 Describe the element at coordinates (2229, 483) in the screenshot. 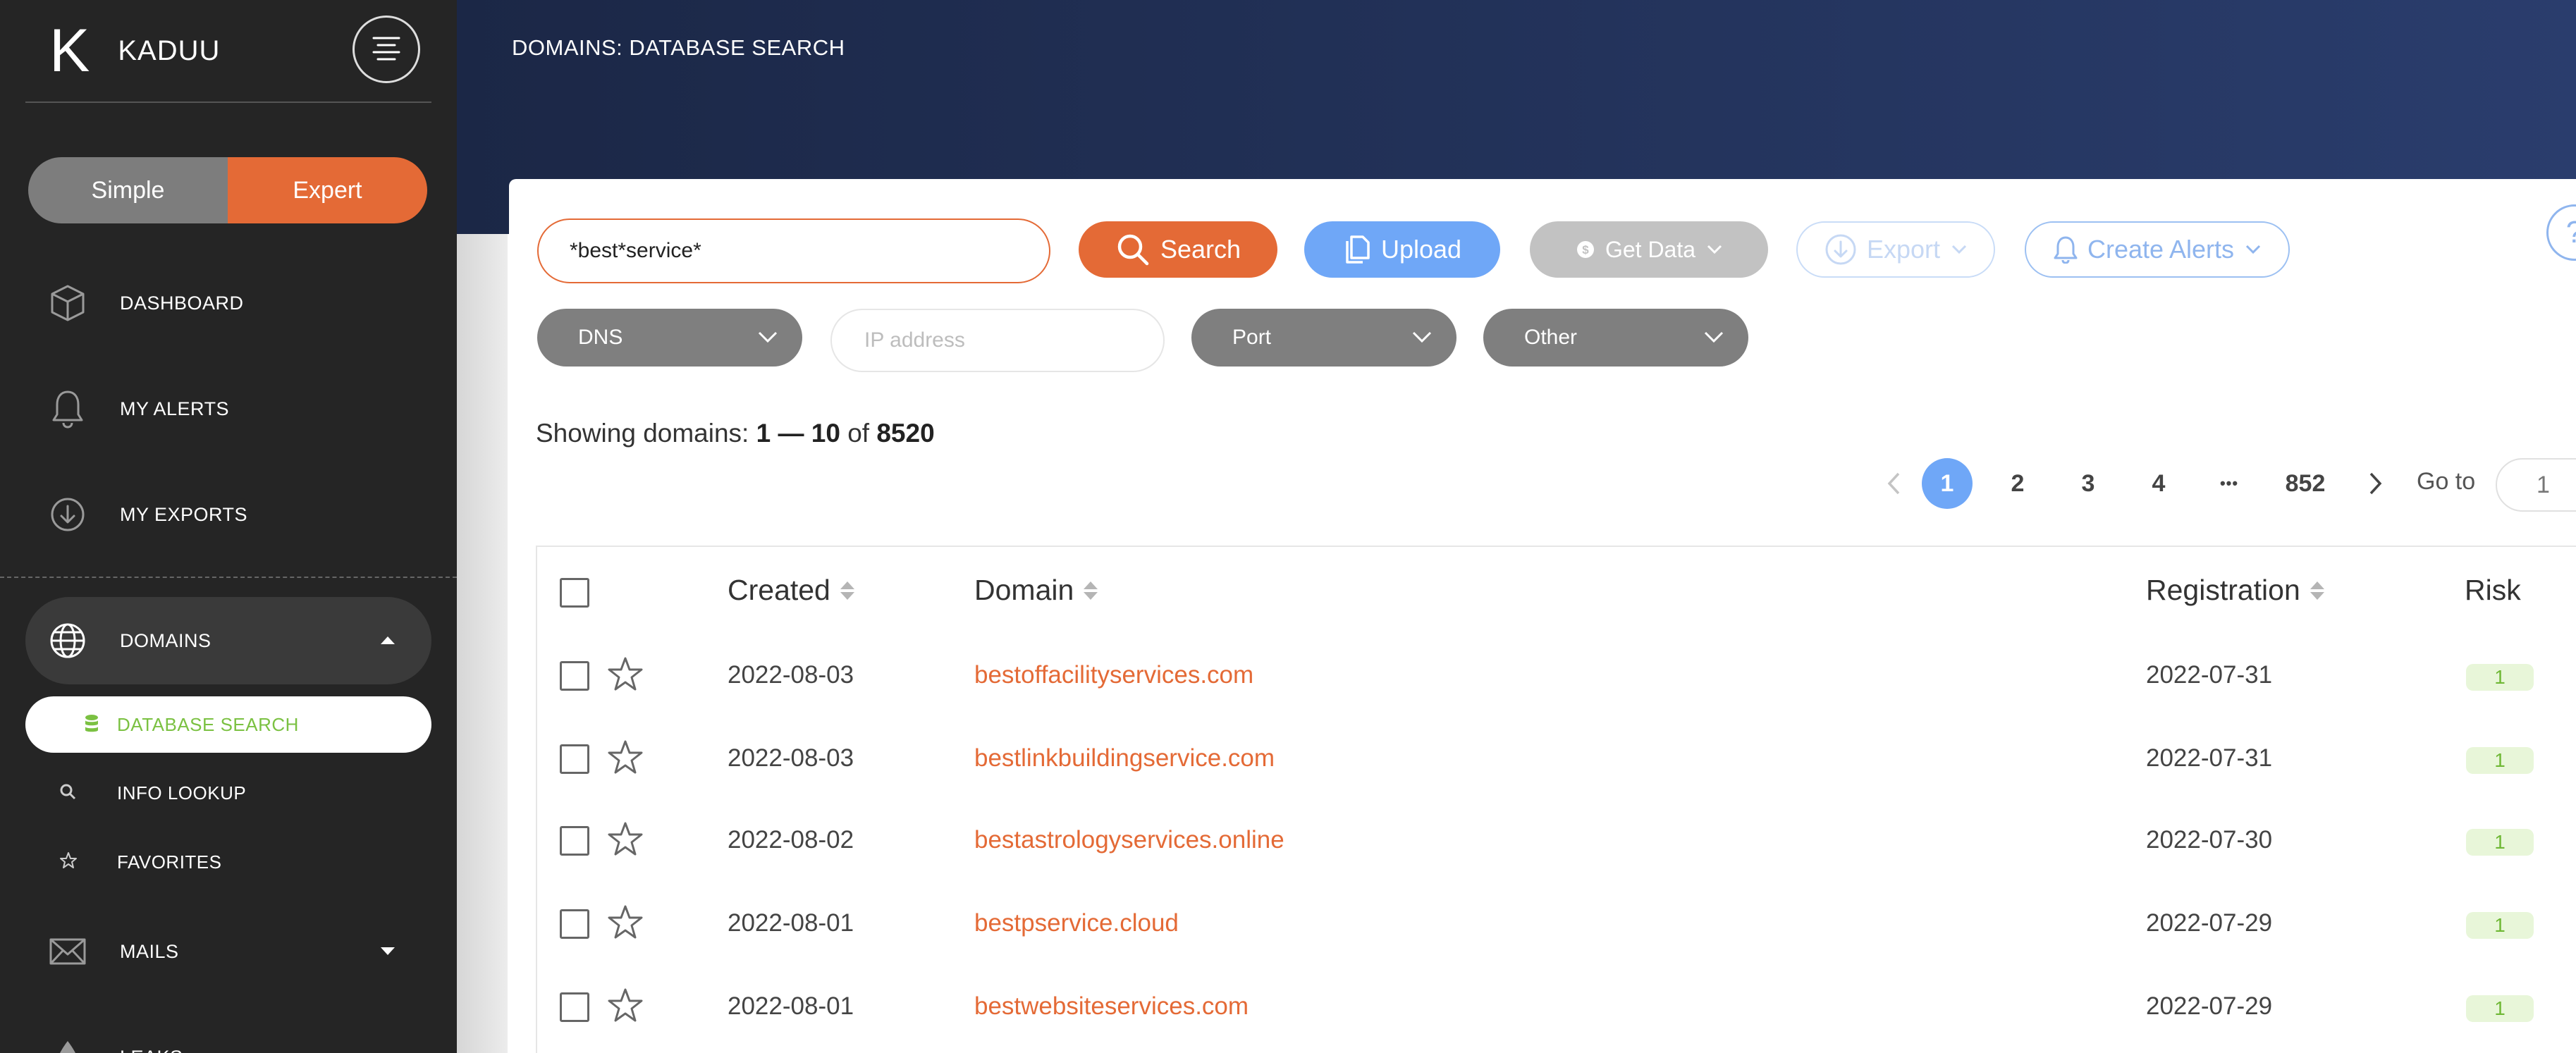

I see `page-ellipsis: •••` at that location.